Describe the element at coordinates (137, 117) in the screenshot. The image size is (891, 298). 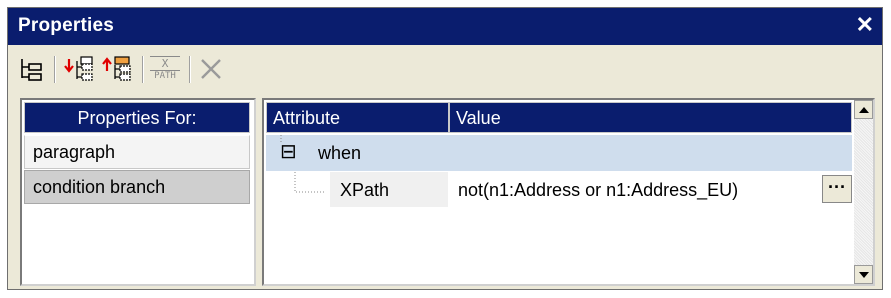
I see `properties-for-header: Properties For:` at that location.